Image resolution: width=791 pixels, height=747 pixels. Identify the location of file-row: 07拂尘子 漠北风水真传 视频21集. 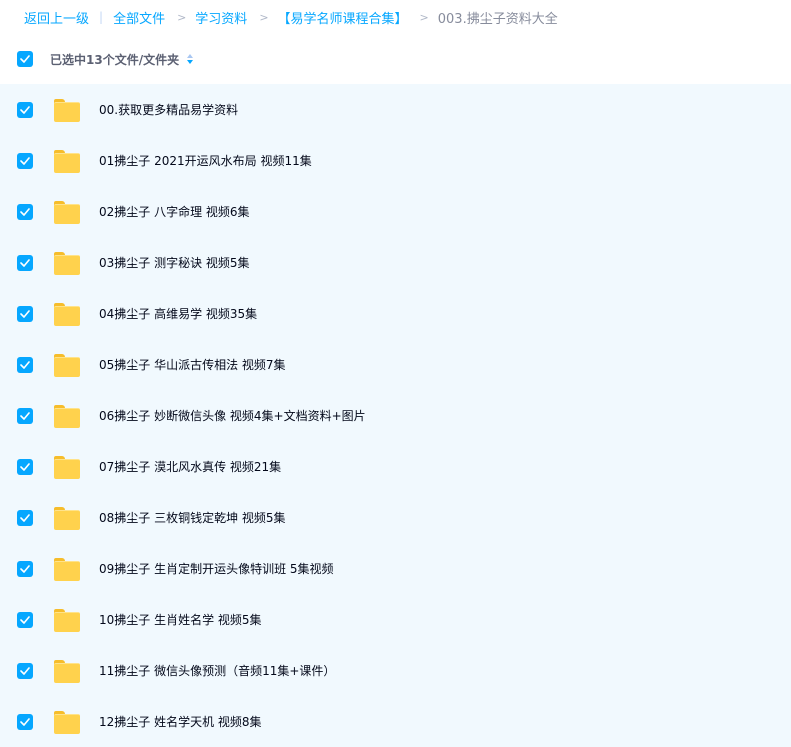
(395, 466).